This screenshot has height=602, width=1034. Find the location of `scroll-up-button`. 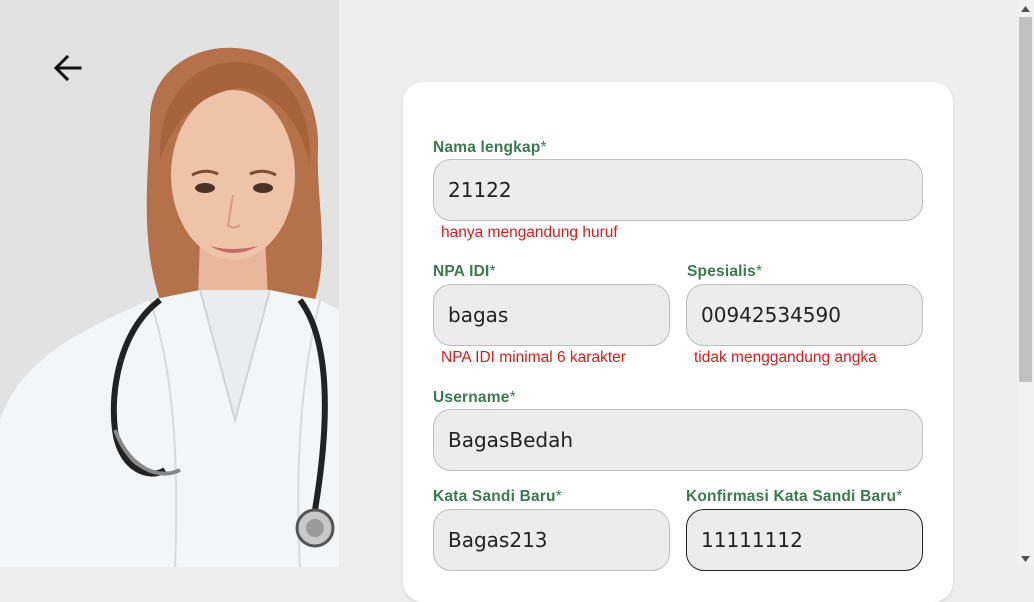

scroll-up-button is located at coordinates (1025, 8).